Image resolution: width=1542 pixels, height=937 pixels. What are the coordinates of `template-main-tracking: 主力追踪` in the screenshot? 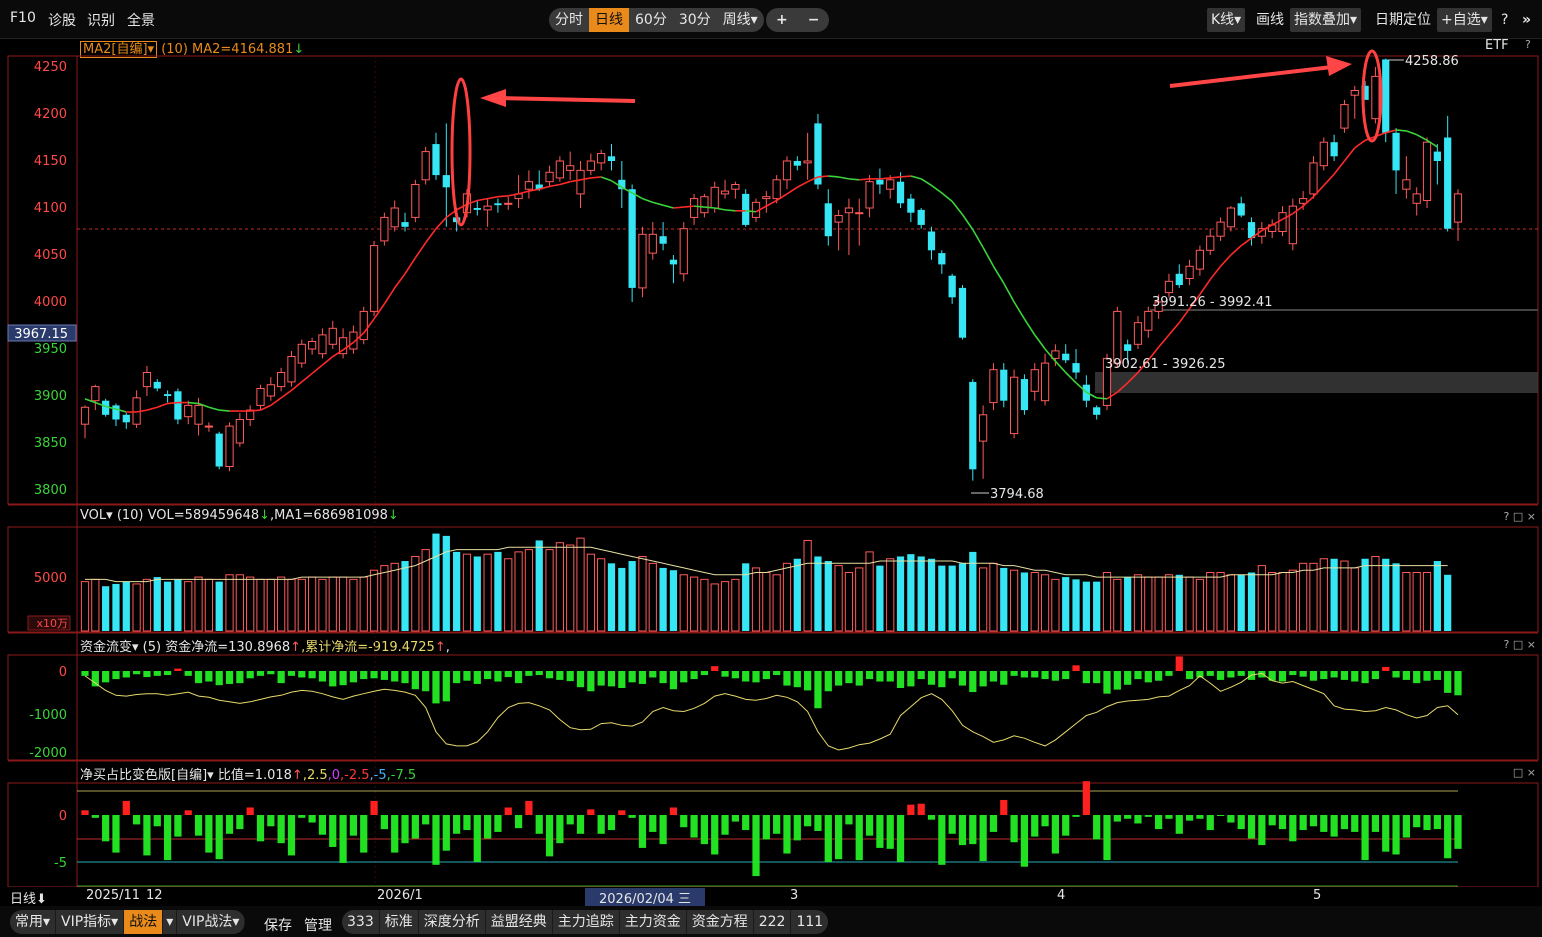 It's located at (586, 922).